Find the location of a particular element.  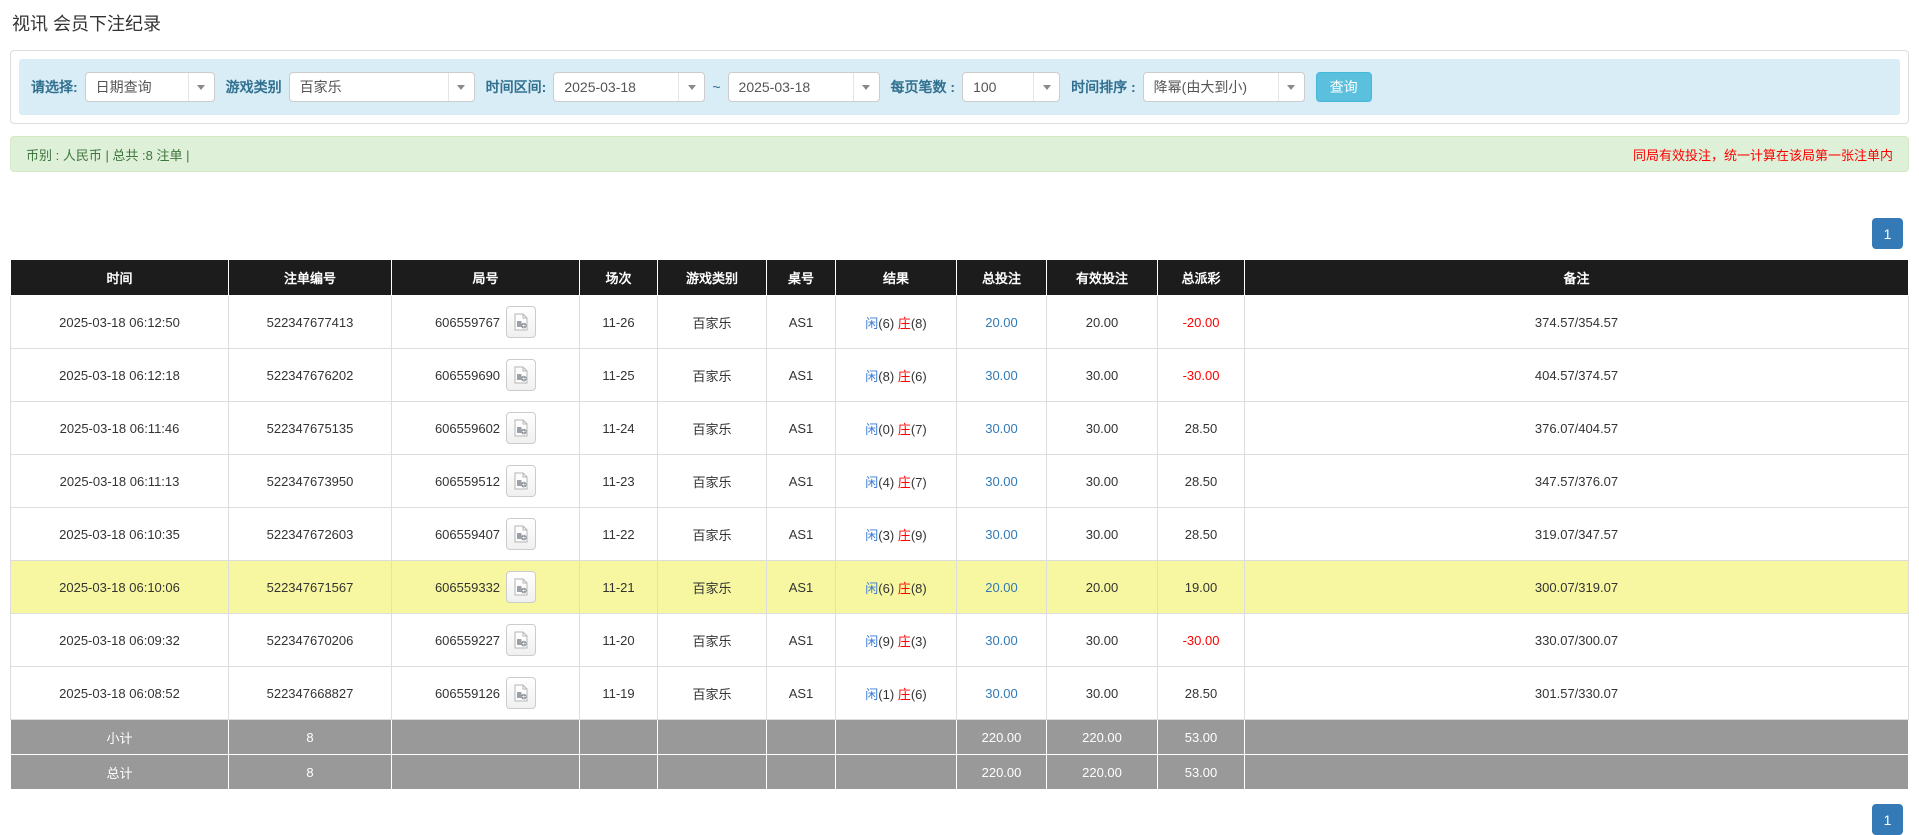

round-id-wrap: 606559602 is located at coordinates (486, 428).